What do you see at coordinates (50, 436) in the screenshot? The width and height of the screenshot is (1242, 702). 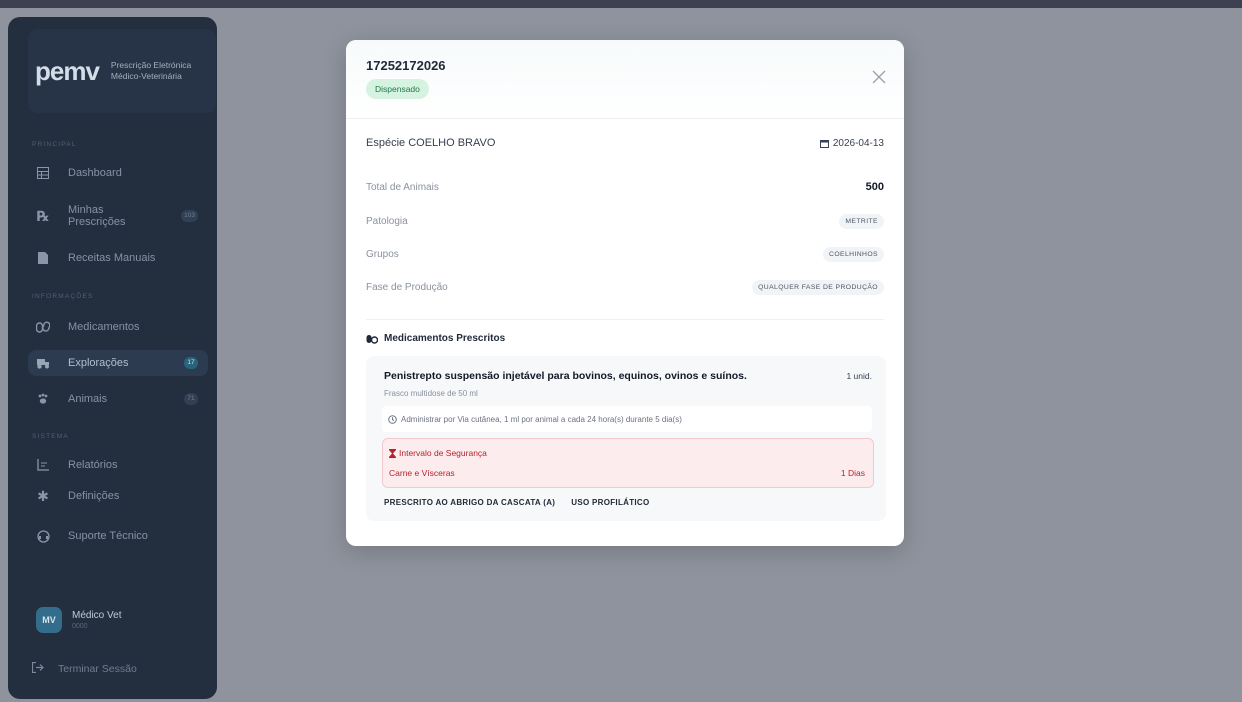 I see `section-label-sistema: Sistema` at bounding box center [50, 436].